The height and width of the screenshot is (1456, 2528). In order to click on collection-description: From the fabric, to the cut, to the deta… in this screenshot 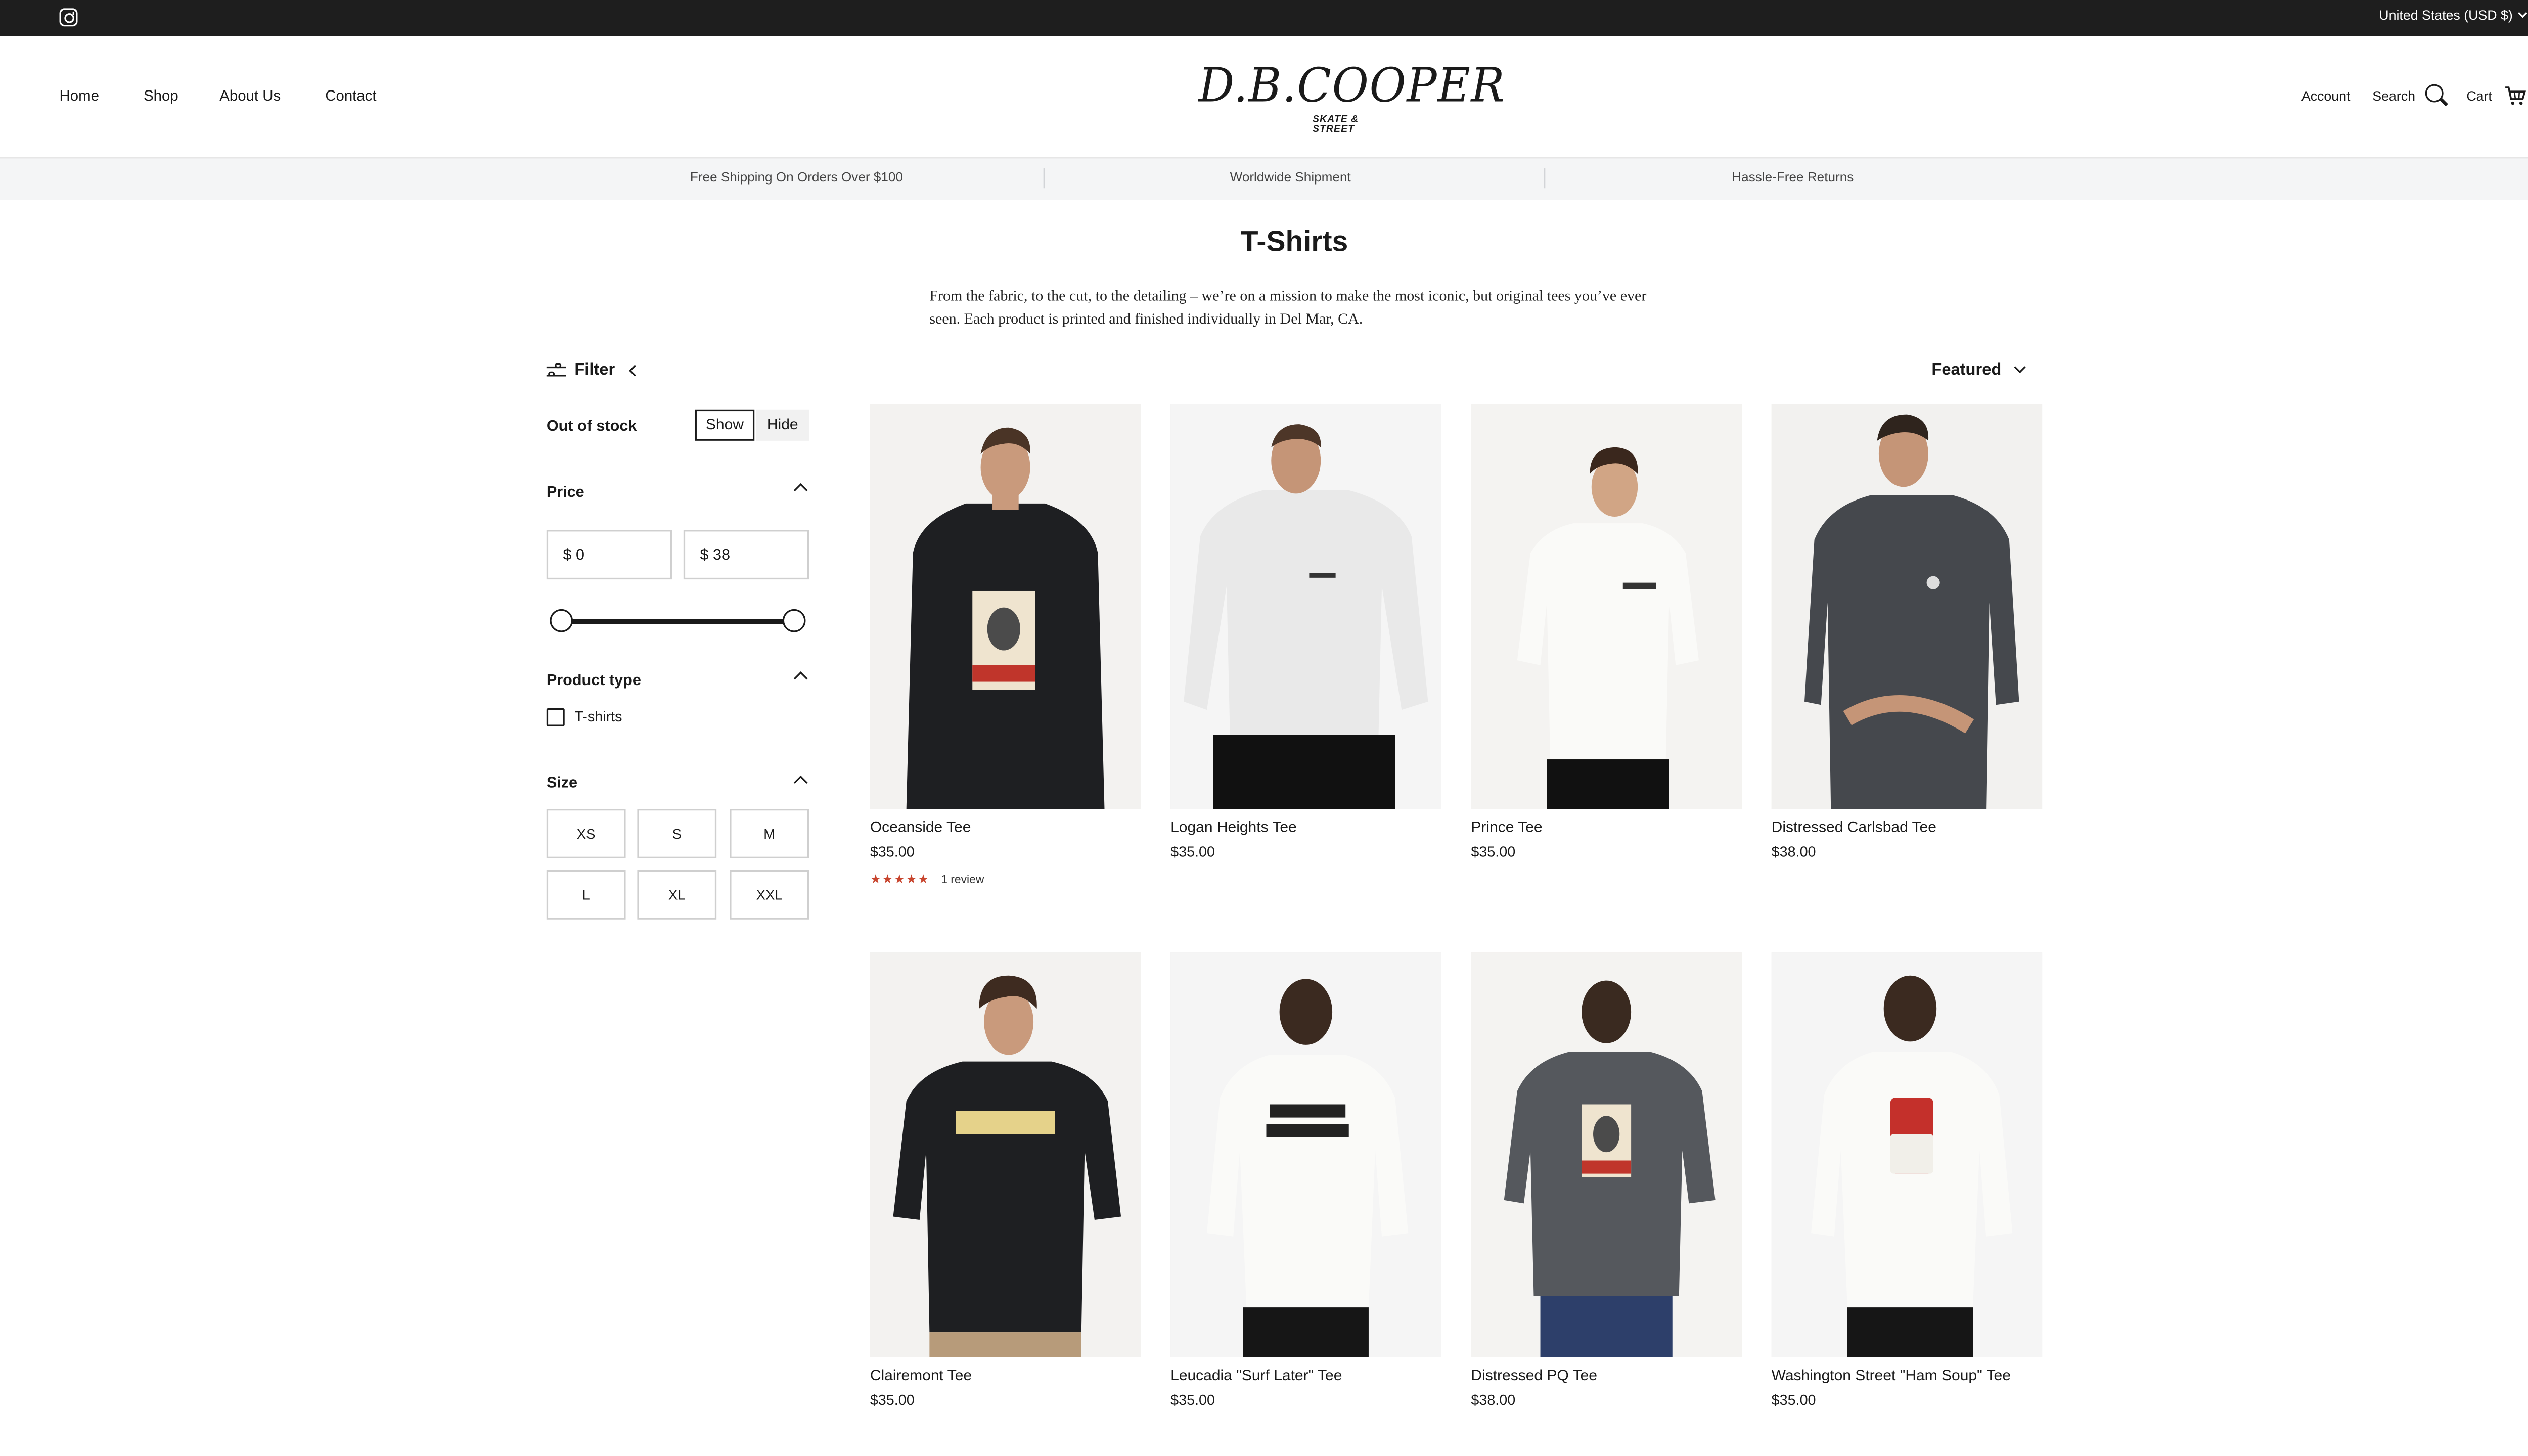, I will do `click(1288, 307)`.